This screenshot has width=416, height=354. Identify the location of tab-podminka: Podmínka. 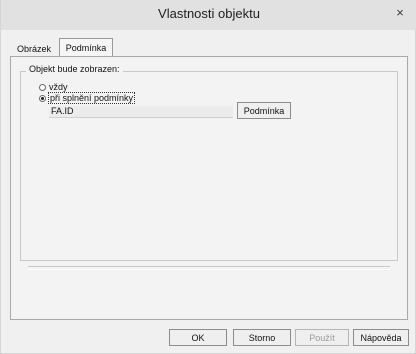
(86, 47).